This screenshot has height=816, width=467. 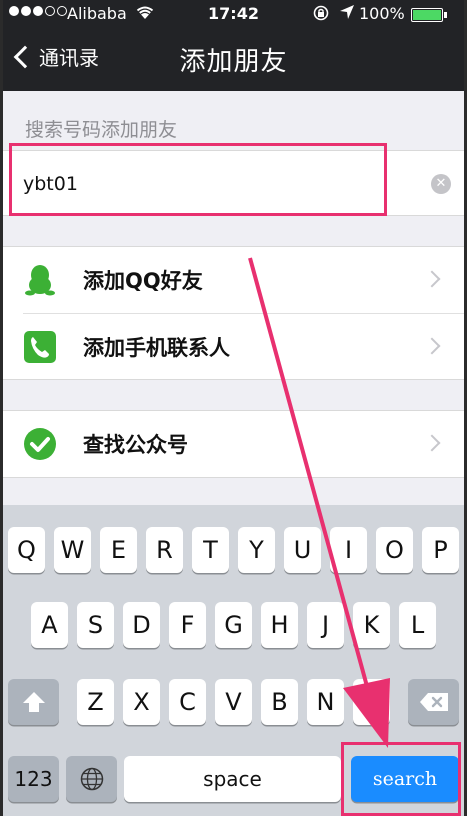 I want to click on find-public-account-row: 查找公众号, so click(x=233, y=444).